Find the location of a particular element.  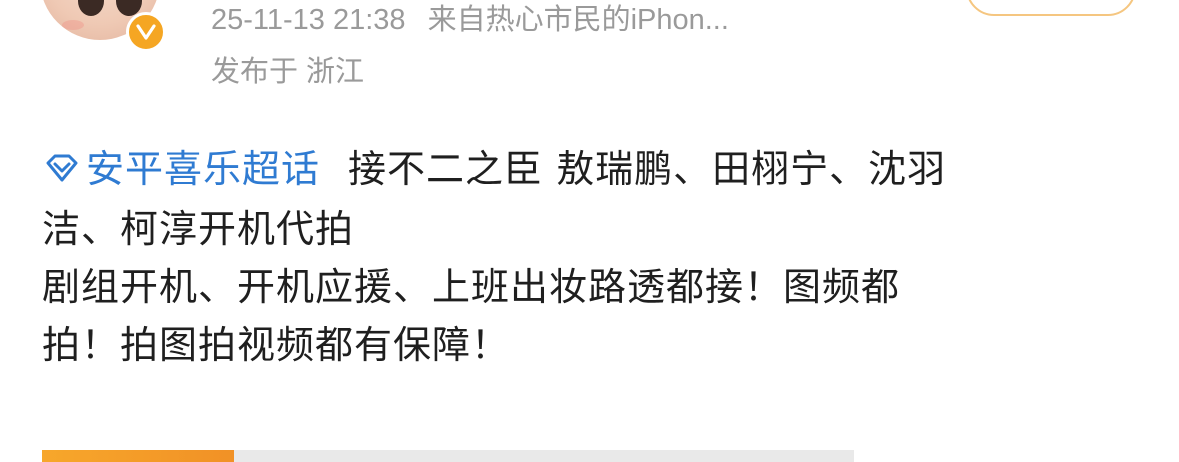

topic-link: 安平喜乐超话 is located at coordinates (181, 169).